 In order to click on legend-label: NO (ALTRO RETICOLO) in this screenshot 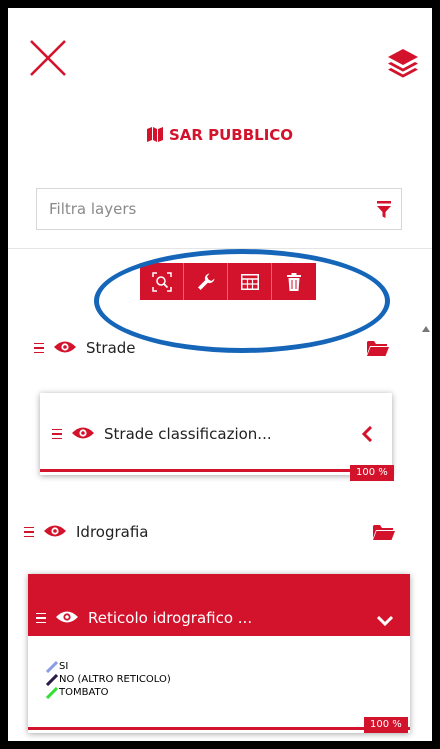, I will do `click(115, 679)`.